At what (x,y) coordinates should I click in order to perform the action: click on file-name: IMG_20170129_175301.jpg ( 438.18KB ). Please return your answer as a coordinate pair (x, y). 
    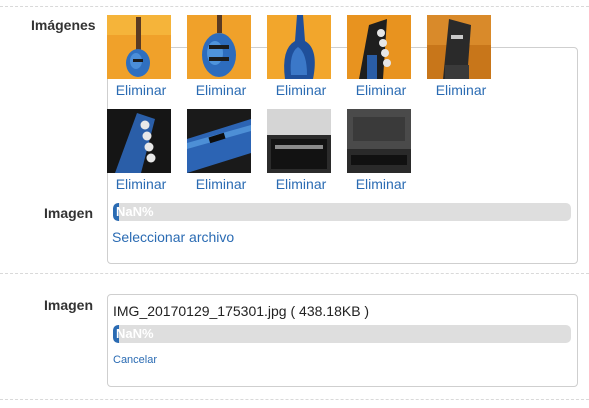
    Looking at the image, I should click on (241, 311).